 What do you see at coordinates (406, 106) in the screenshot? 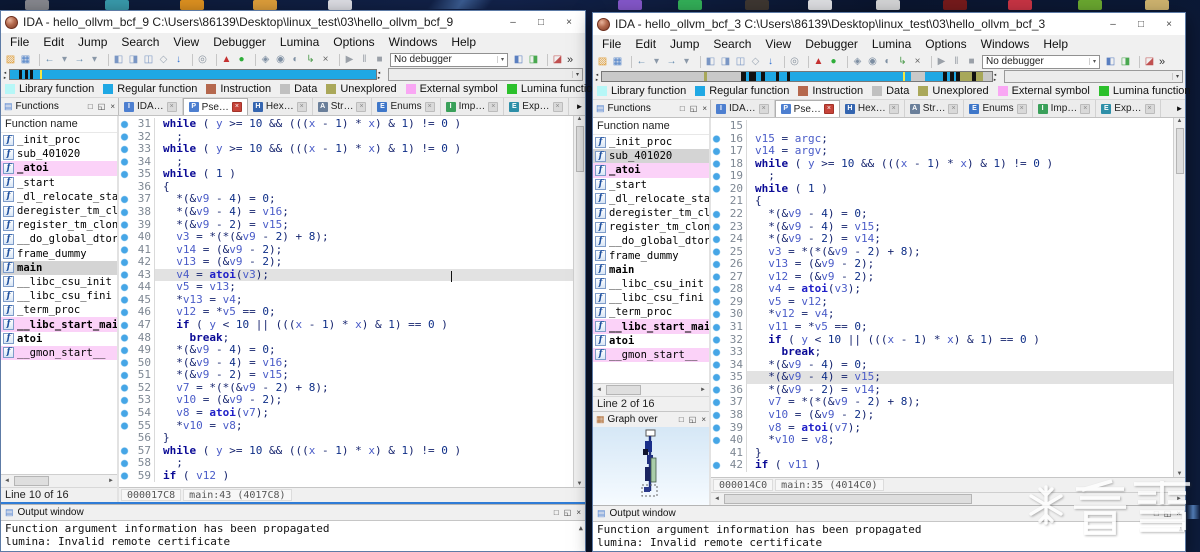
I see `tab-enums: E Enums ×` at bounding box center [406, 106].